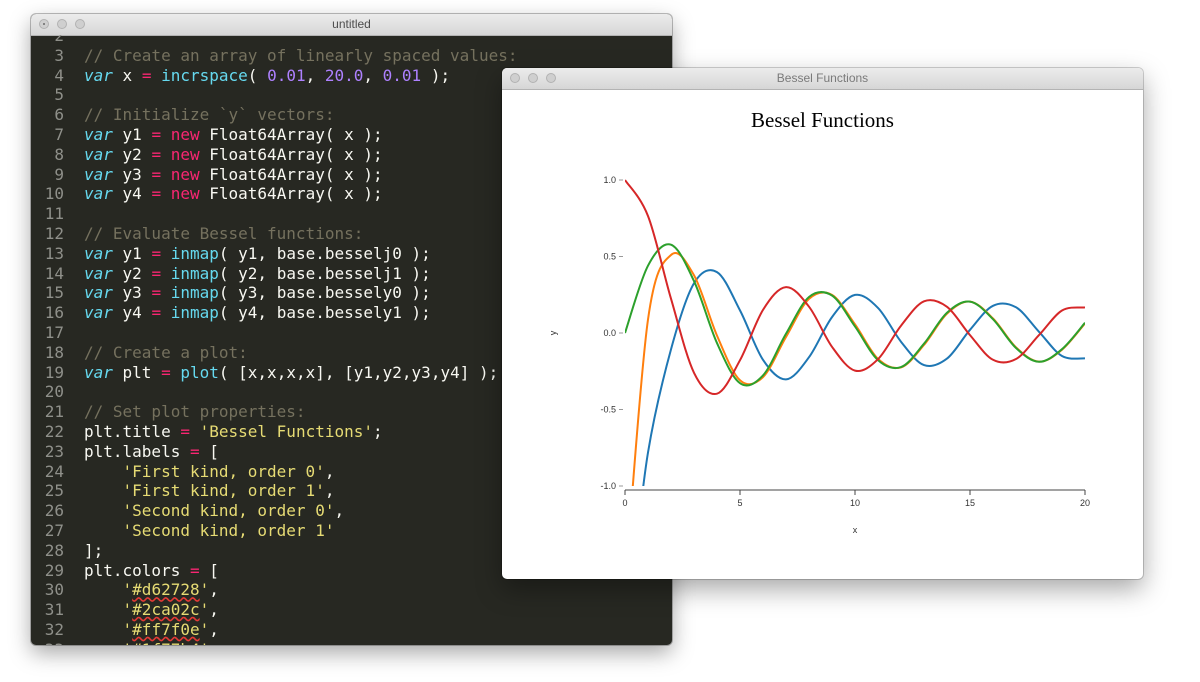 This screenshot has width=1200, height=682. What do you see at coordinates (199, 372) in the screenshot?
I see `code-token: plot` at bounding box center [199, 372].